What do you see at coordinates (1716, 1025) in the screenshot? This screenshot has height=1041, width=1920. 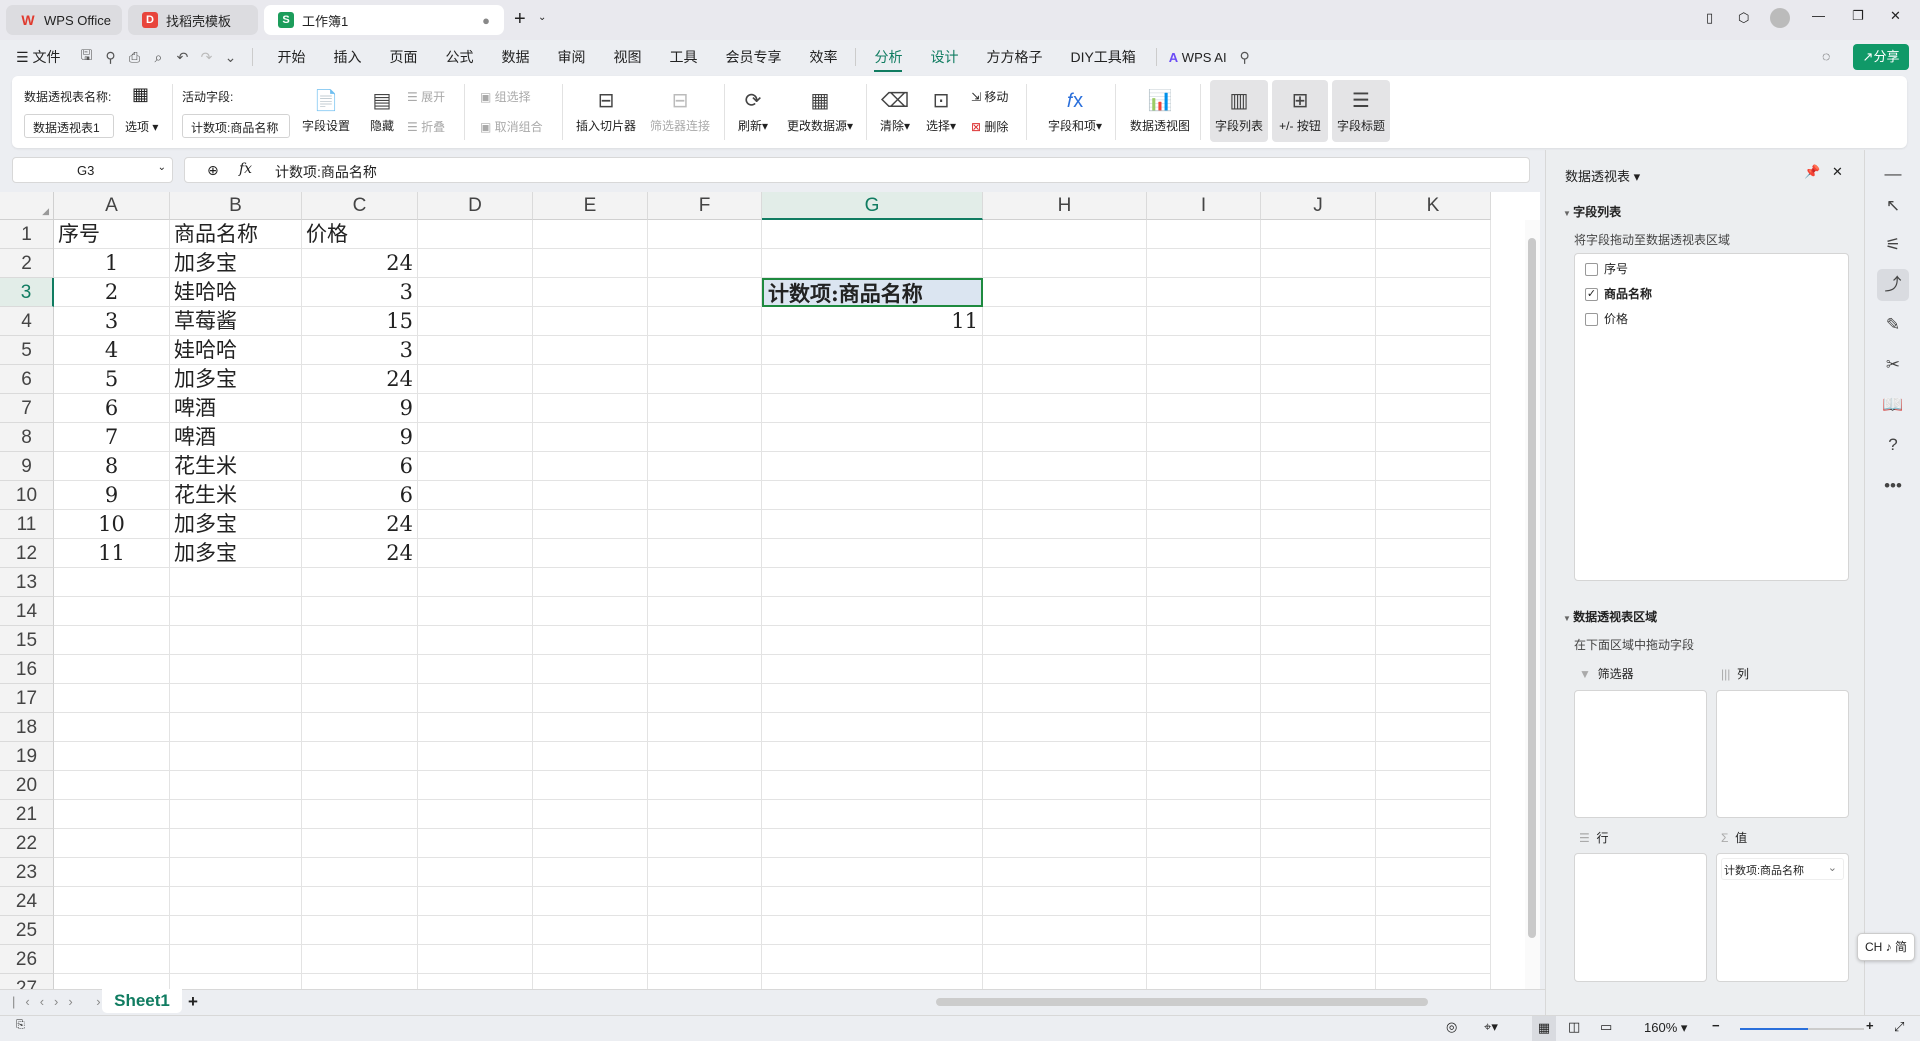 I see `zoom-out-icon: −` at bounding box center [1716, 1025].